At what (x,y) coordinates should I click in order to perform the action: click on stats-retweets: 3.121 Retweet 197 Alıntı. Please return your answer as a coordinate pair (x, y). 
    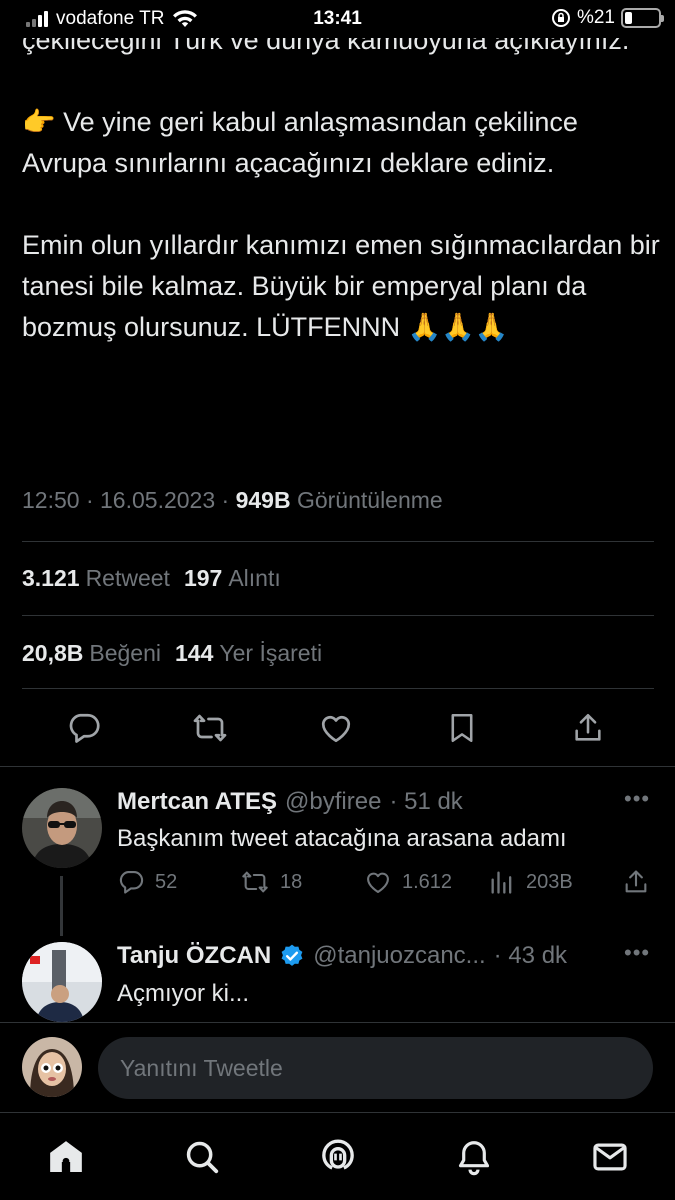
    Looking at the image, I should click on (151, 578).